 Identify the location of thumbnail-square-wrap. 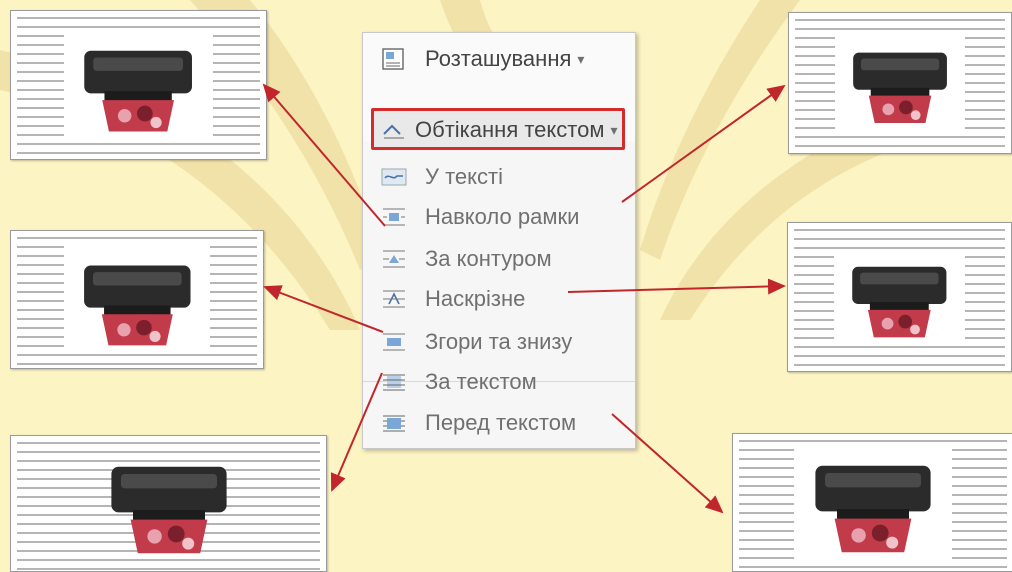
(138, 85).